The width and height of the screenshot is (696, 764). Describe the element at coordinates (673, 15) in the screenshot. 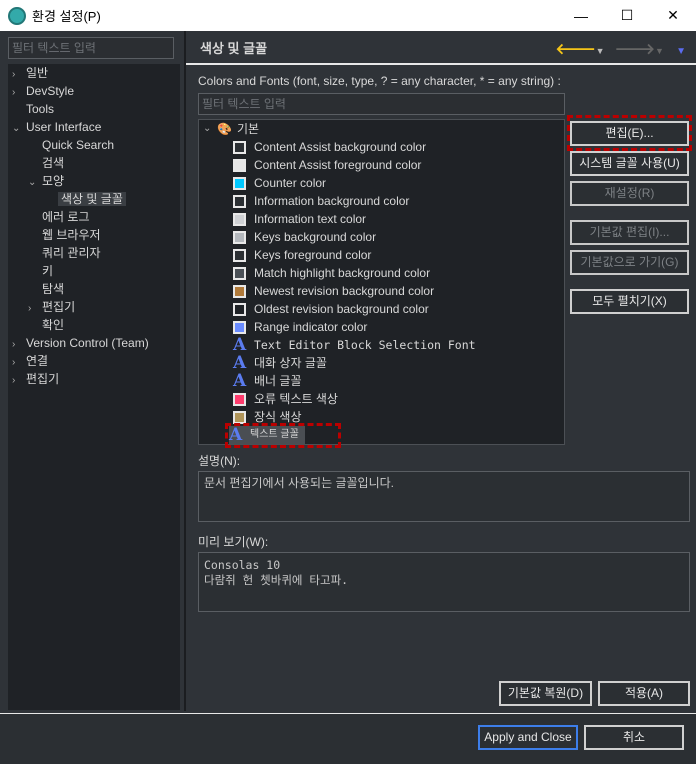

I see `close-button: ✕` at that location.